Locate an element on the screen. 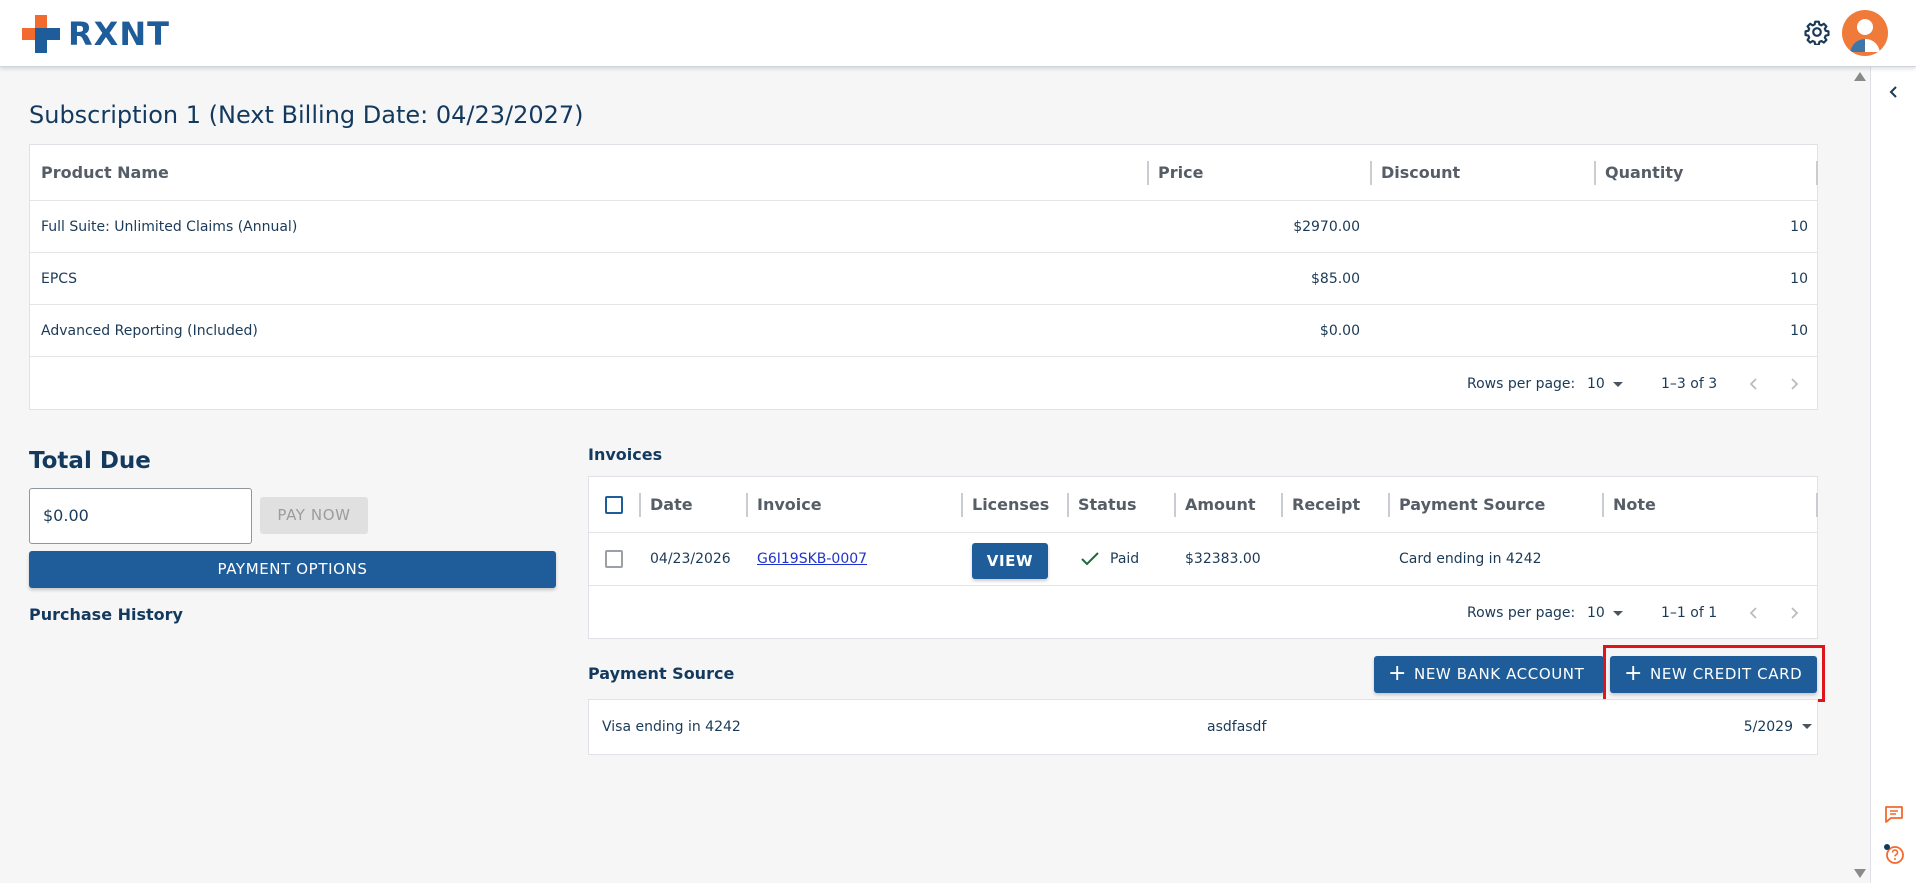  purchase-history-link: Purchase History is located at coordinates (106, 614).